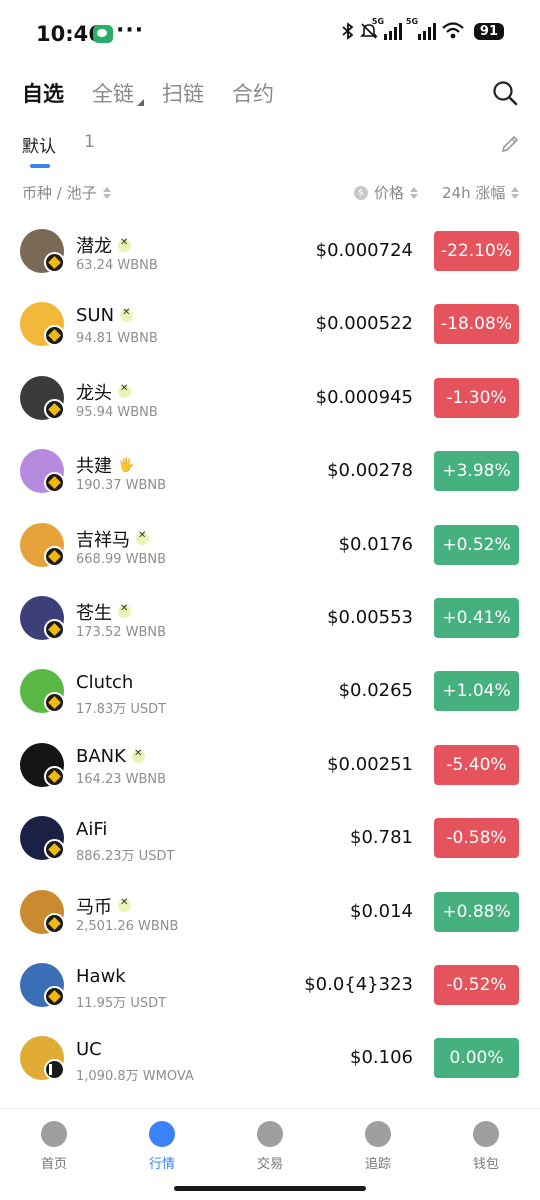 This screenshot has width=540, height=1200. Describe the element at coordinates (476, 838) in the screenshot. I see `price-change-badge: -0.58%` at that location.